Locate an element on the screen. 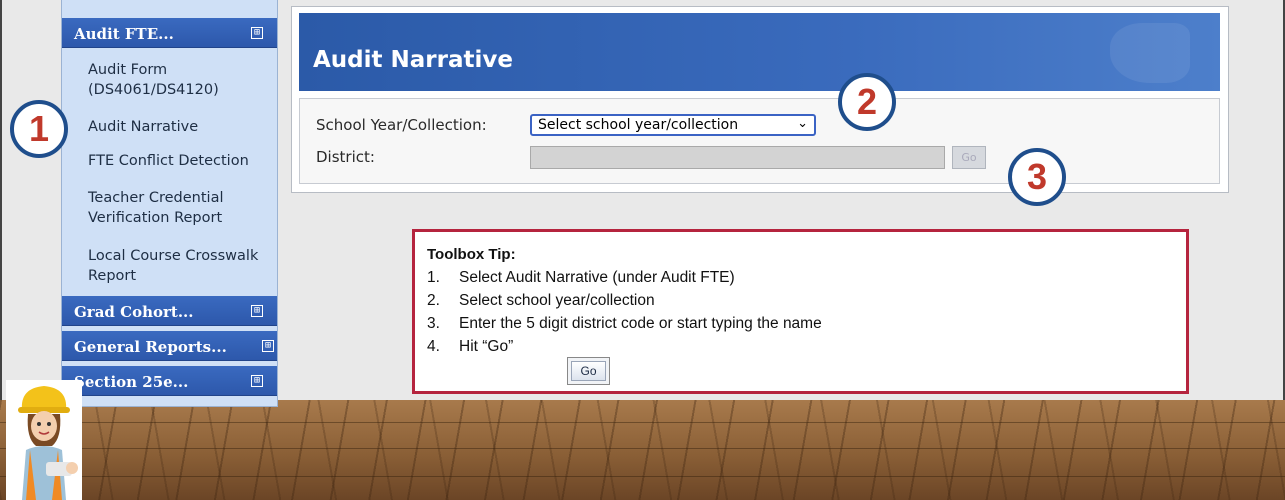  district-input is located at coordinates (737, 157).